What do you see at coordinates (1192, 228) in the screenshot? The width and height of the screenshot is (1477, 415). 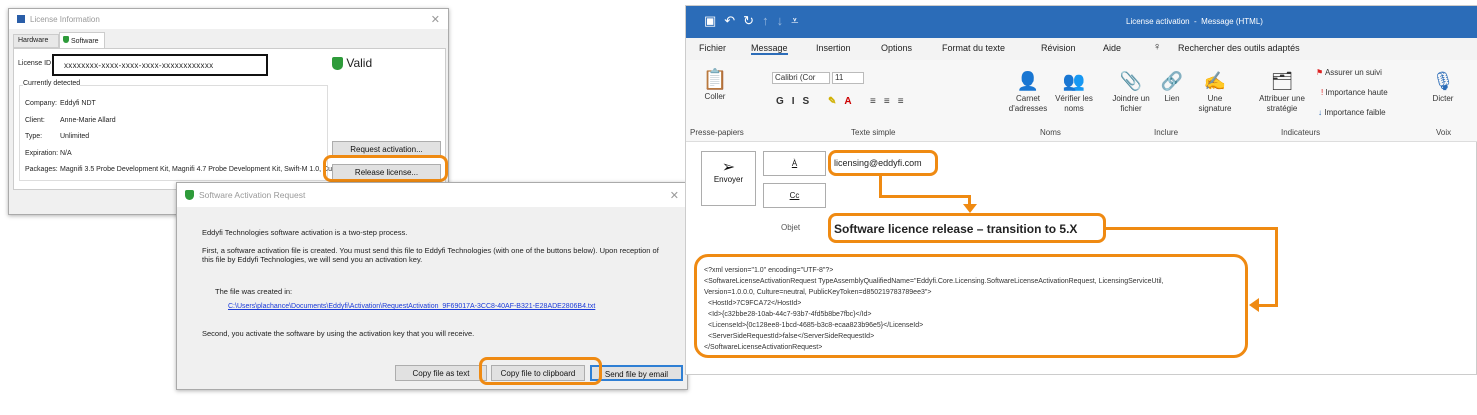 I see `arrow-to-body` at bounding box center [1192, 228].